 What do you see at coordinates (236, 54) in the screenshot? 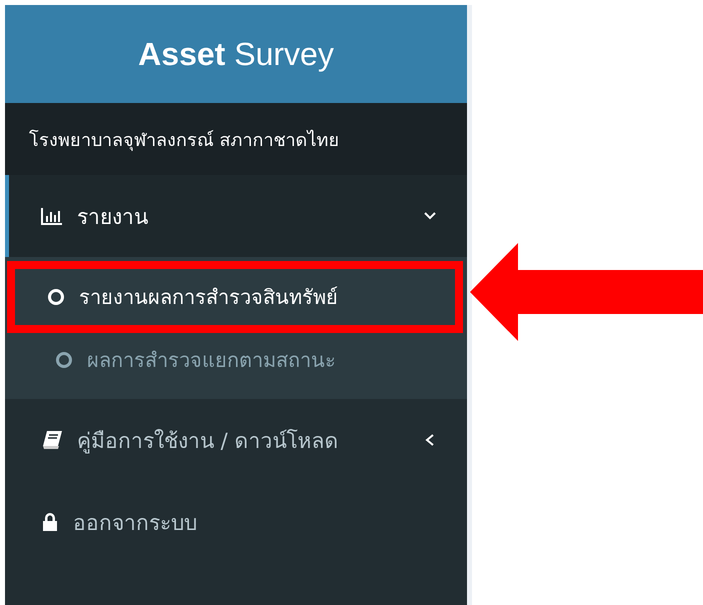
I see `app-title: Asset Survey` at bounding box center [236, 54].